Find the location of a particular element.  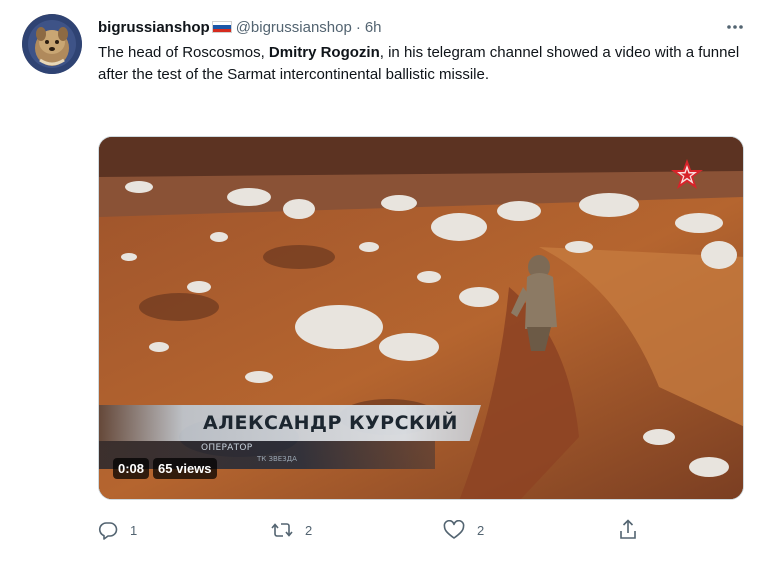

russia-flag-icon is located at coordinates (221, 27).